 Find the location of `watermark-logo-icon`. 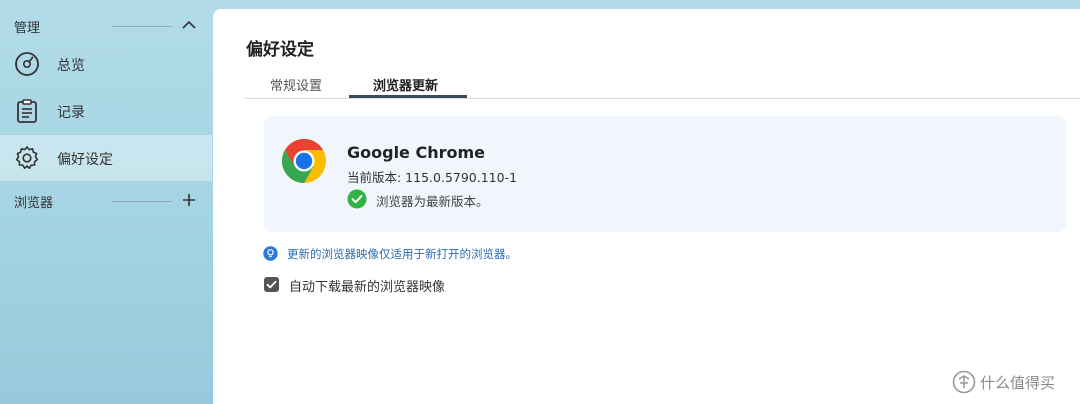

watermark-logo-icon is located at coordinates (964, 382).